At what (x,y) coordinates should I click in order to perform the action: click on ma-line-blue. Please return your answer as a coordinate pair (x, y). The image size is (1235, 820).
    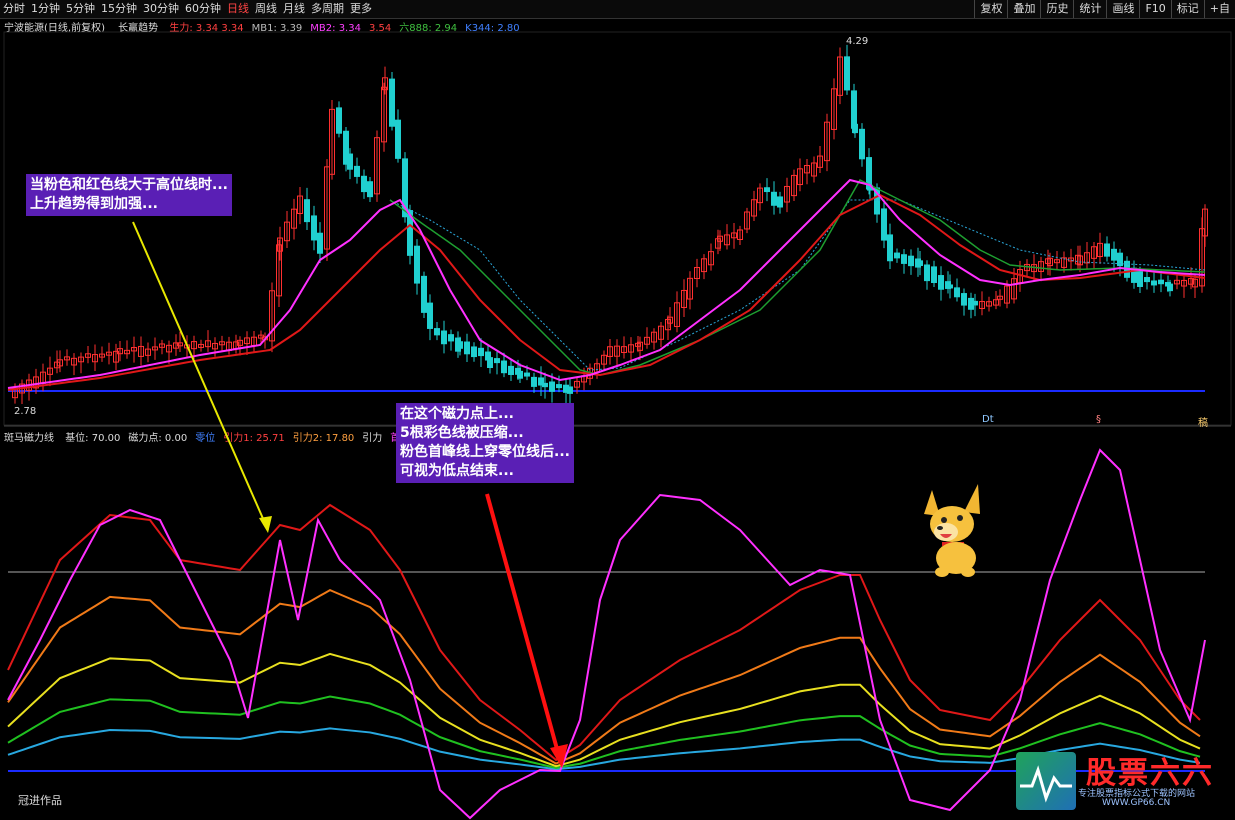
    Looking at the image, I should click on (797, 285).